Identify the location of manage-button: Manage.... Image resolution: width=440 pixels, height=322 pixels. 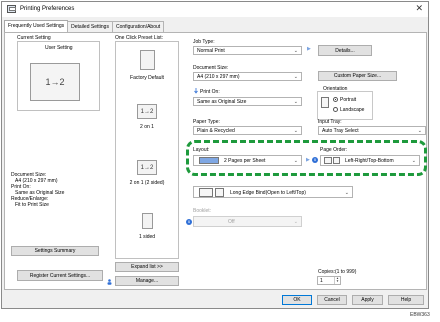
(147, 281).